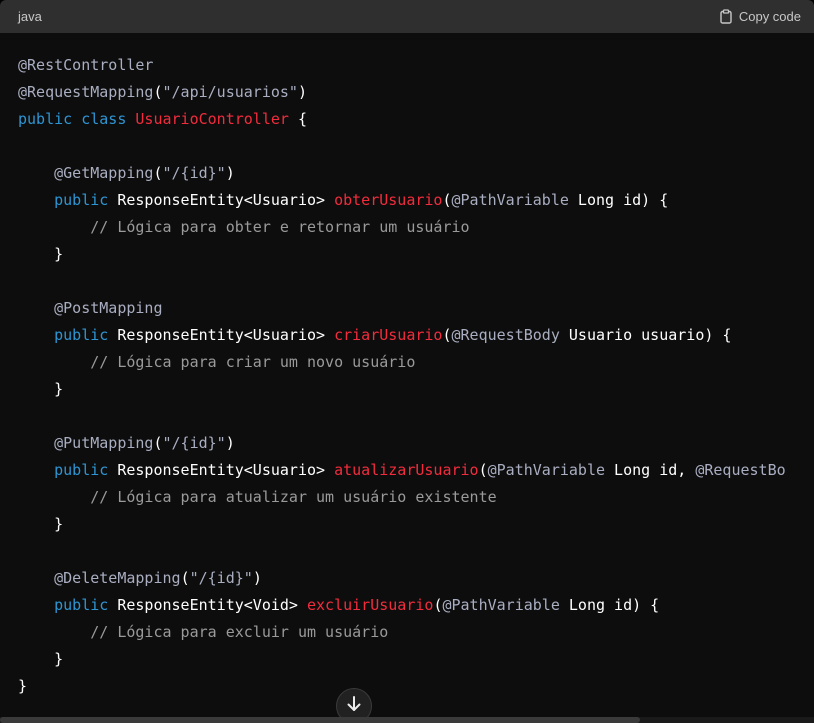 The width and height of the screenshot is (814, 723). Describe the element at coordinates (117, 578) in the screenshot. I see `annotation-token: @DeleteMapping` at that location.